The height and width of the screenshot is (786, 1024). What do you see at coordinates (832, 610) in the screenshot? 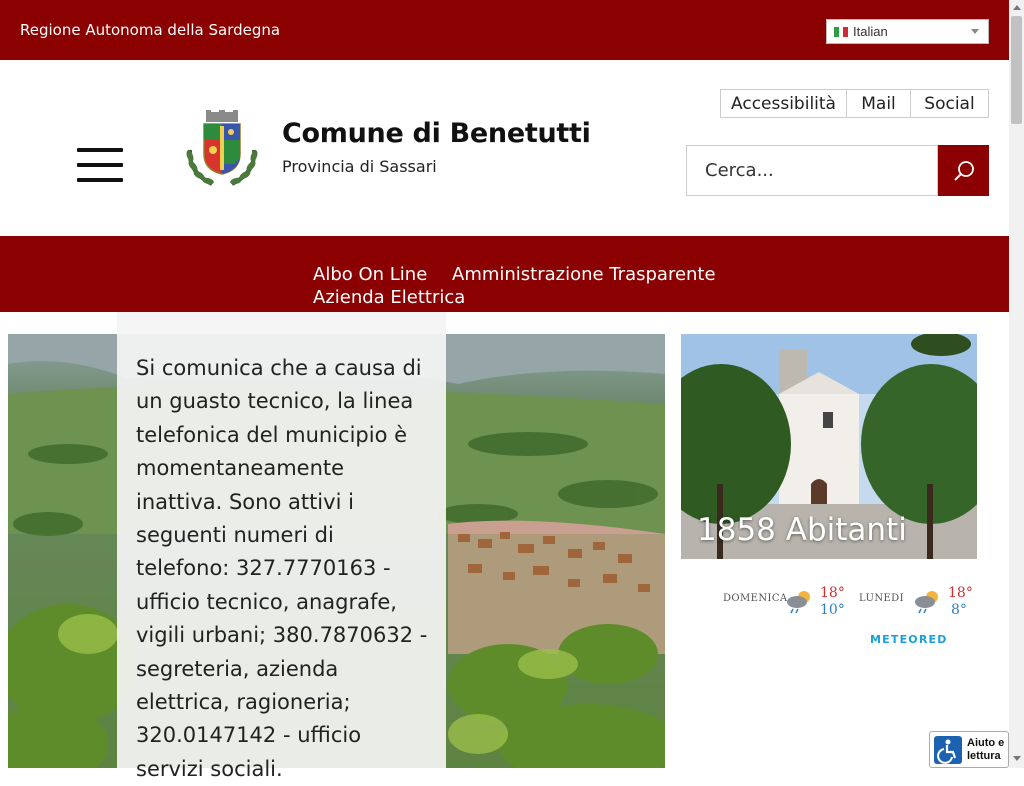
I see `temp-low: 10°` at bounding box center [832, 610].